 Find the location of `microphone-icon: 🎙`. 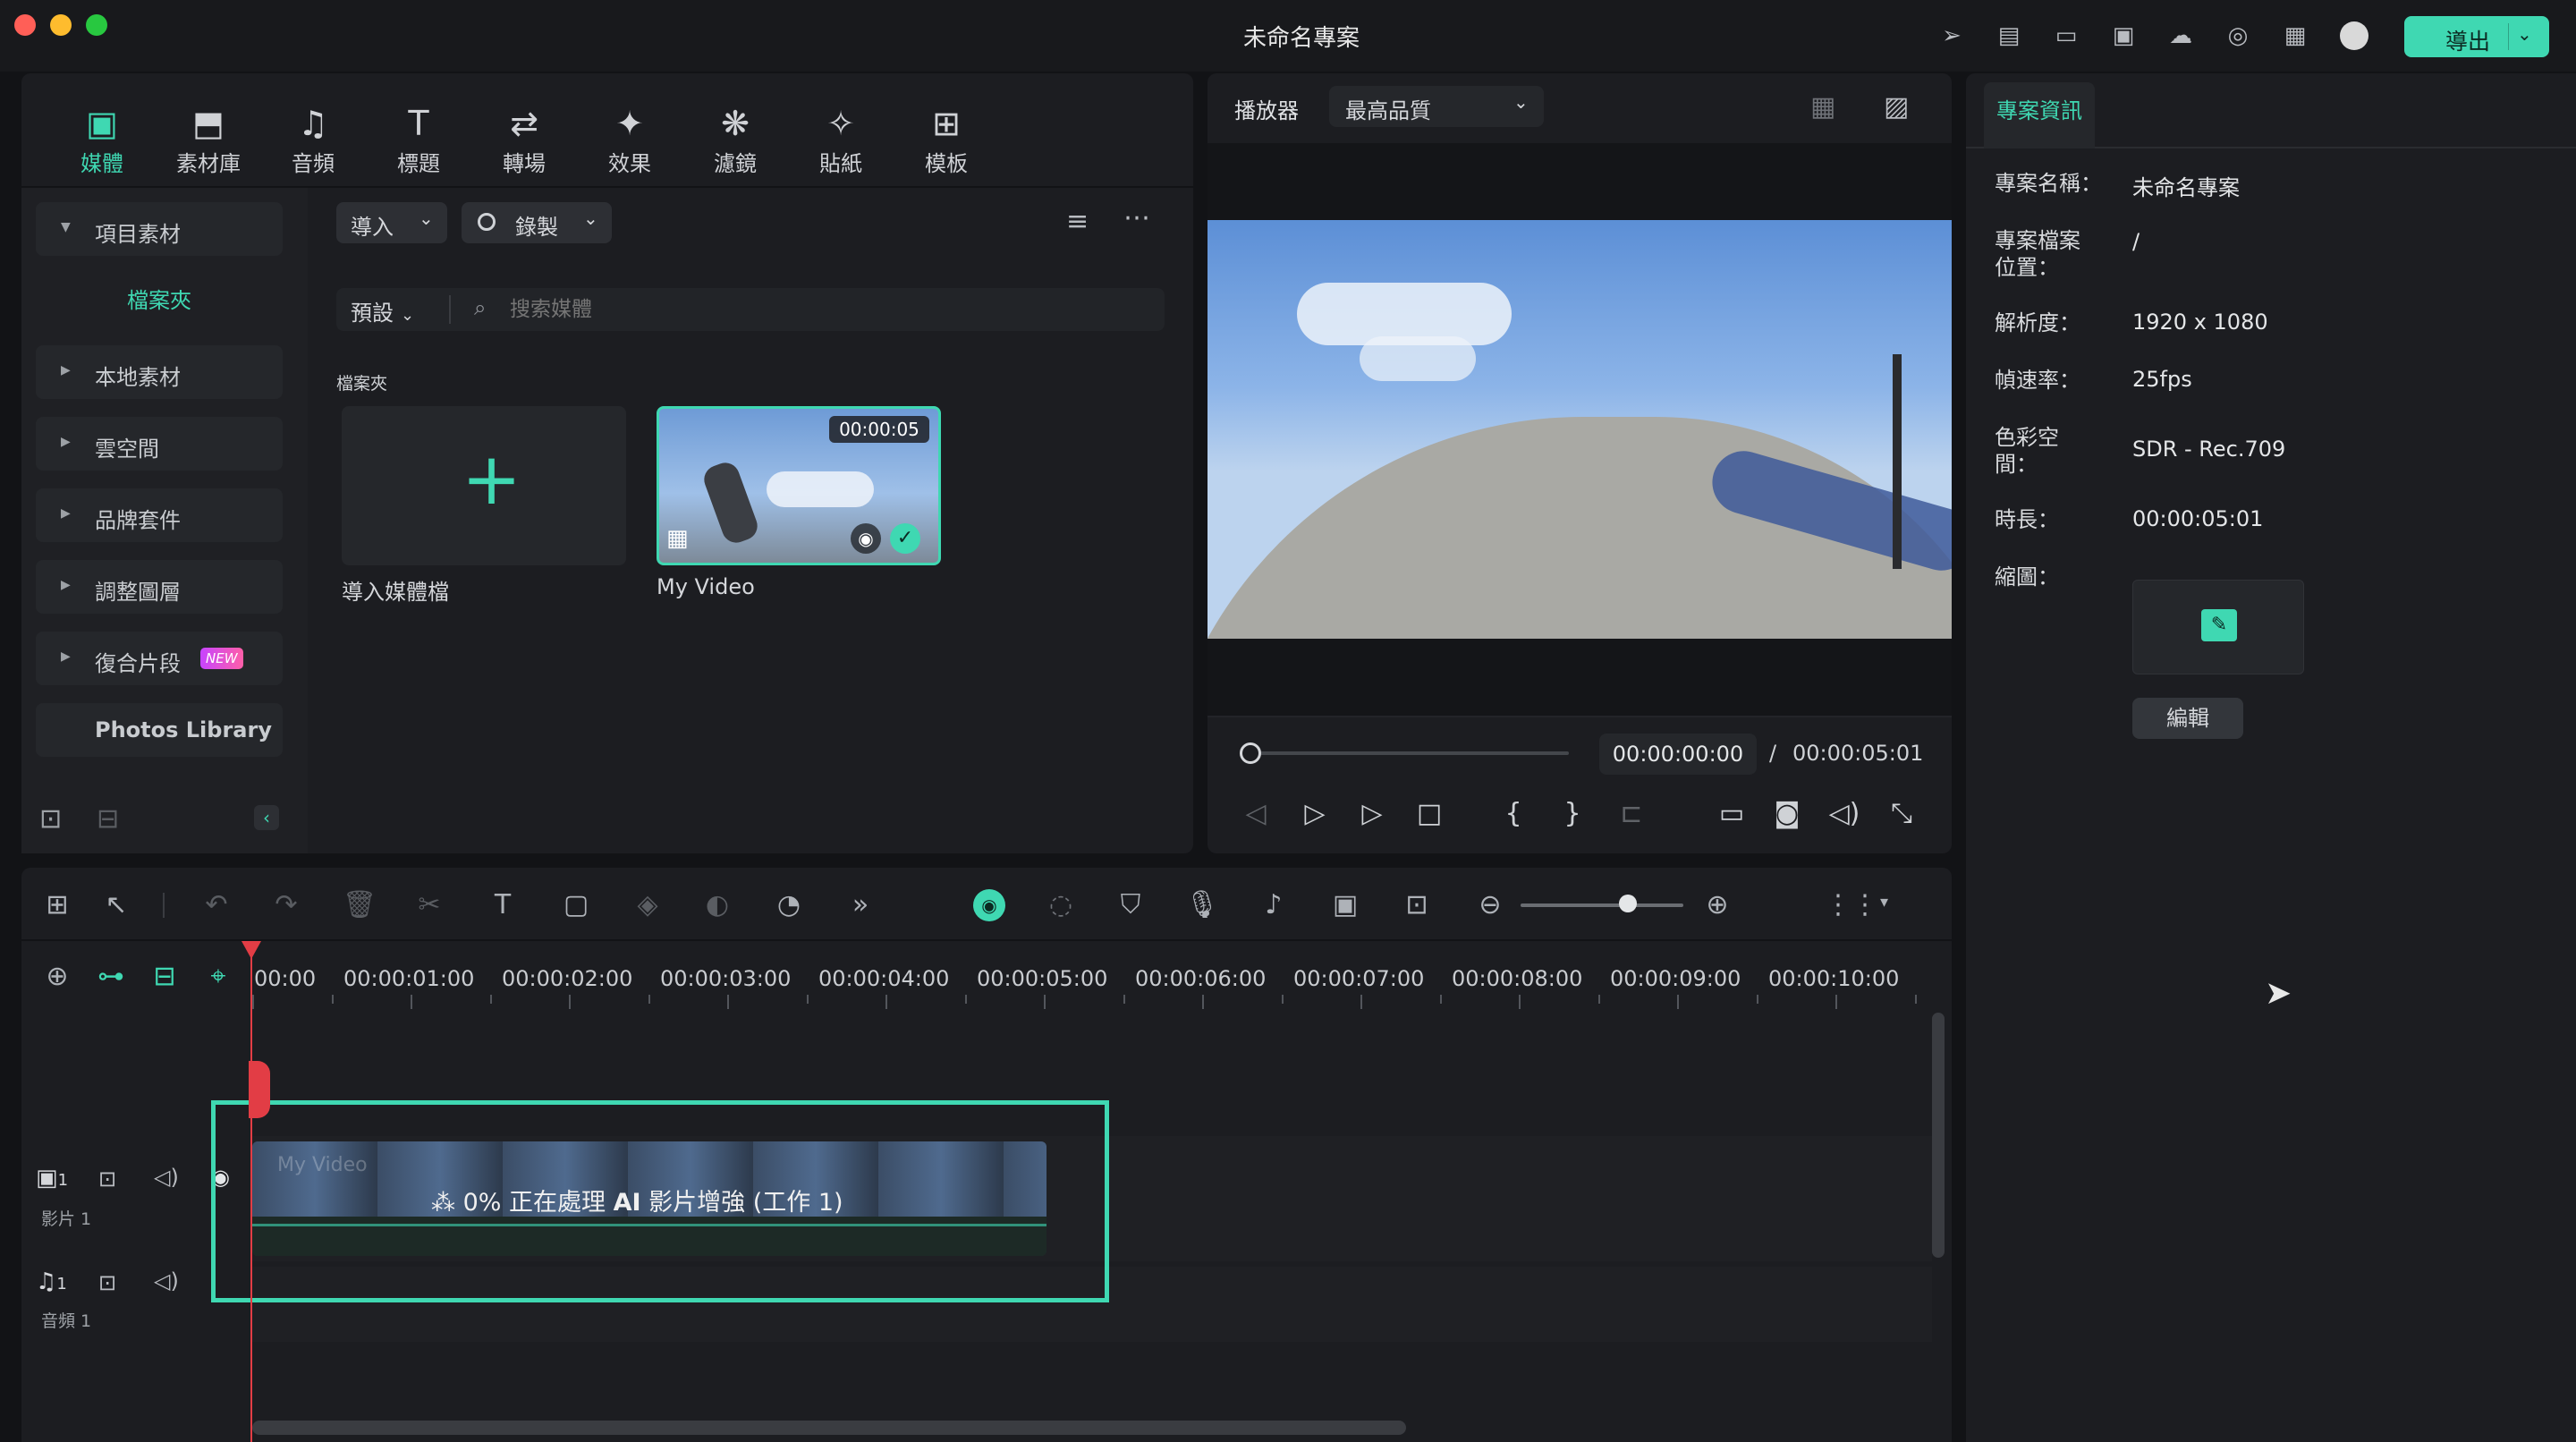

microphone-icon: 🎙 is located at coordinates (1202, 905).